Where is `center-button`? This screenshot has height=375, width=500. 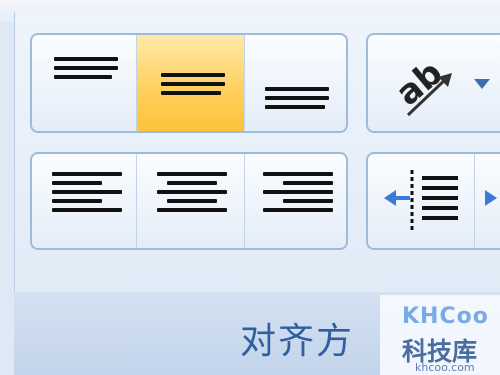
center-button is located at coordinates (190, 201).